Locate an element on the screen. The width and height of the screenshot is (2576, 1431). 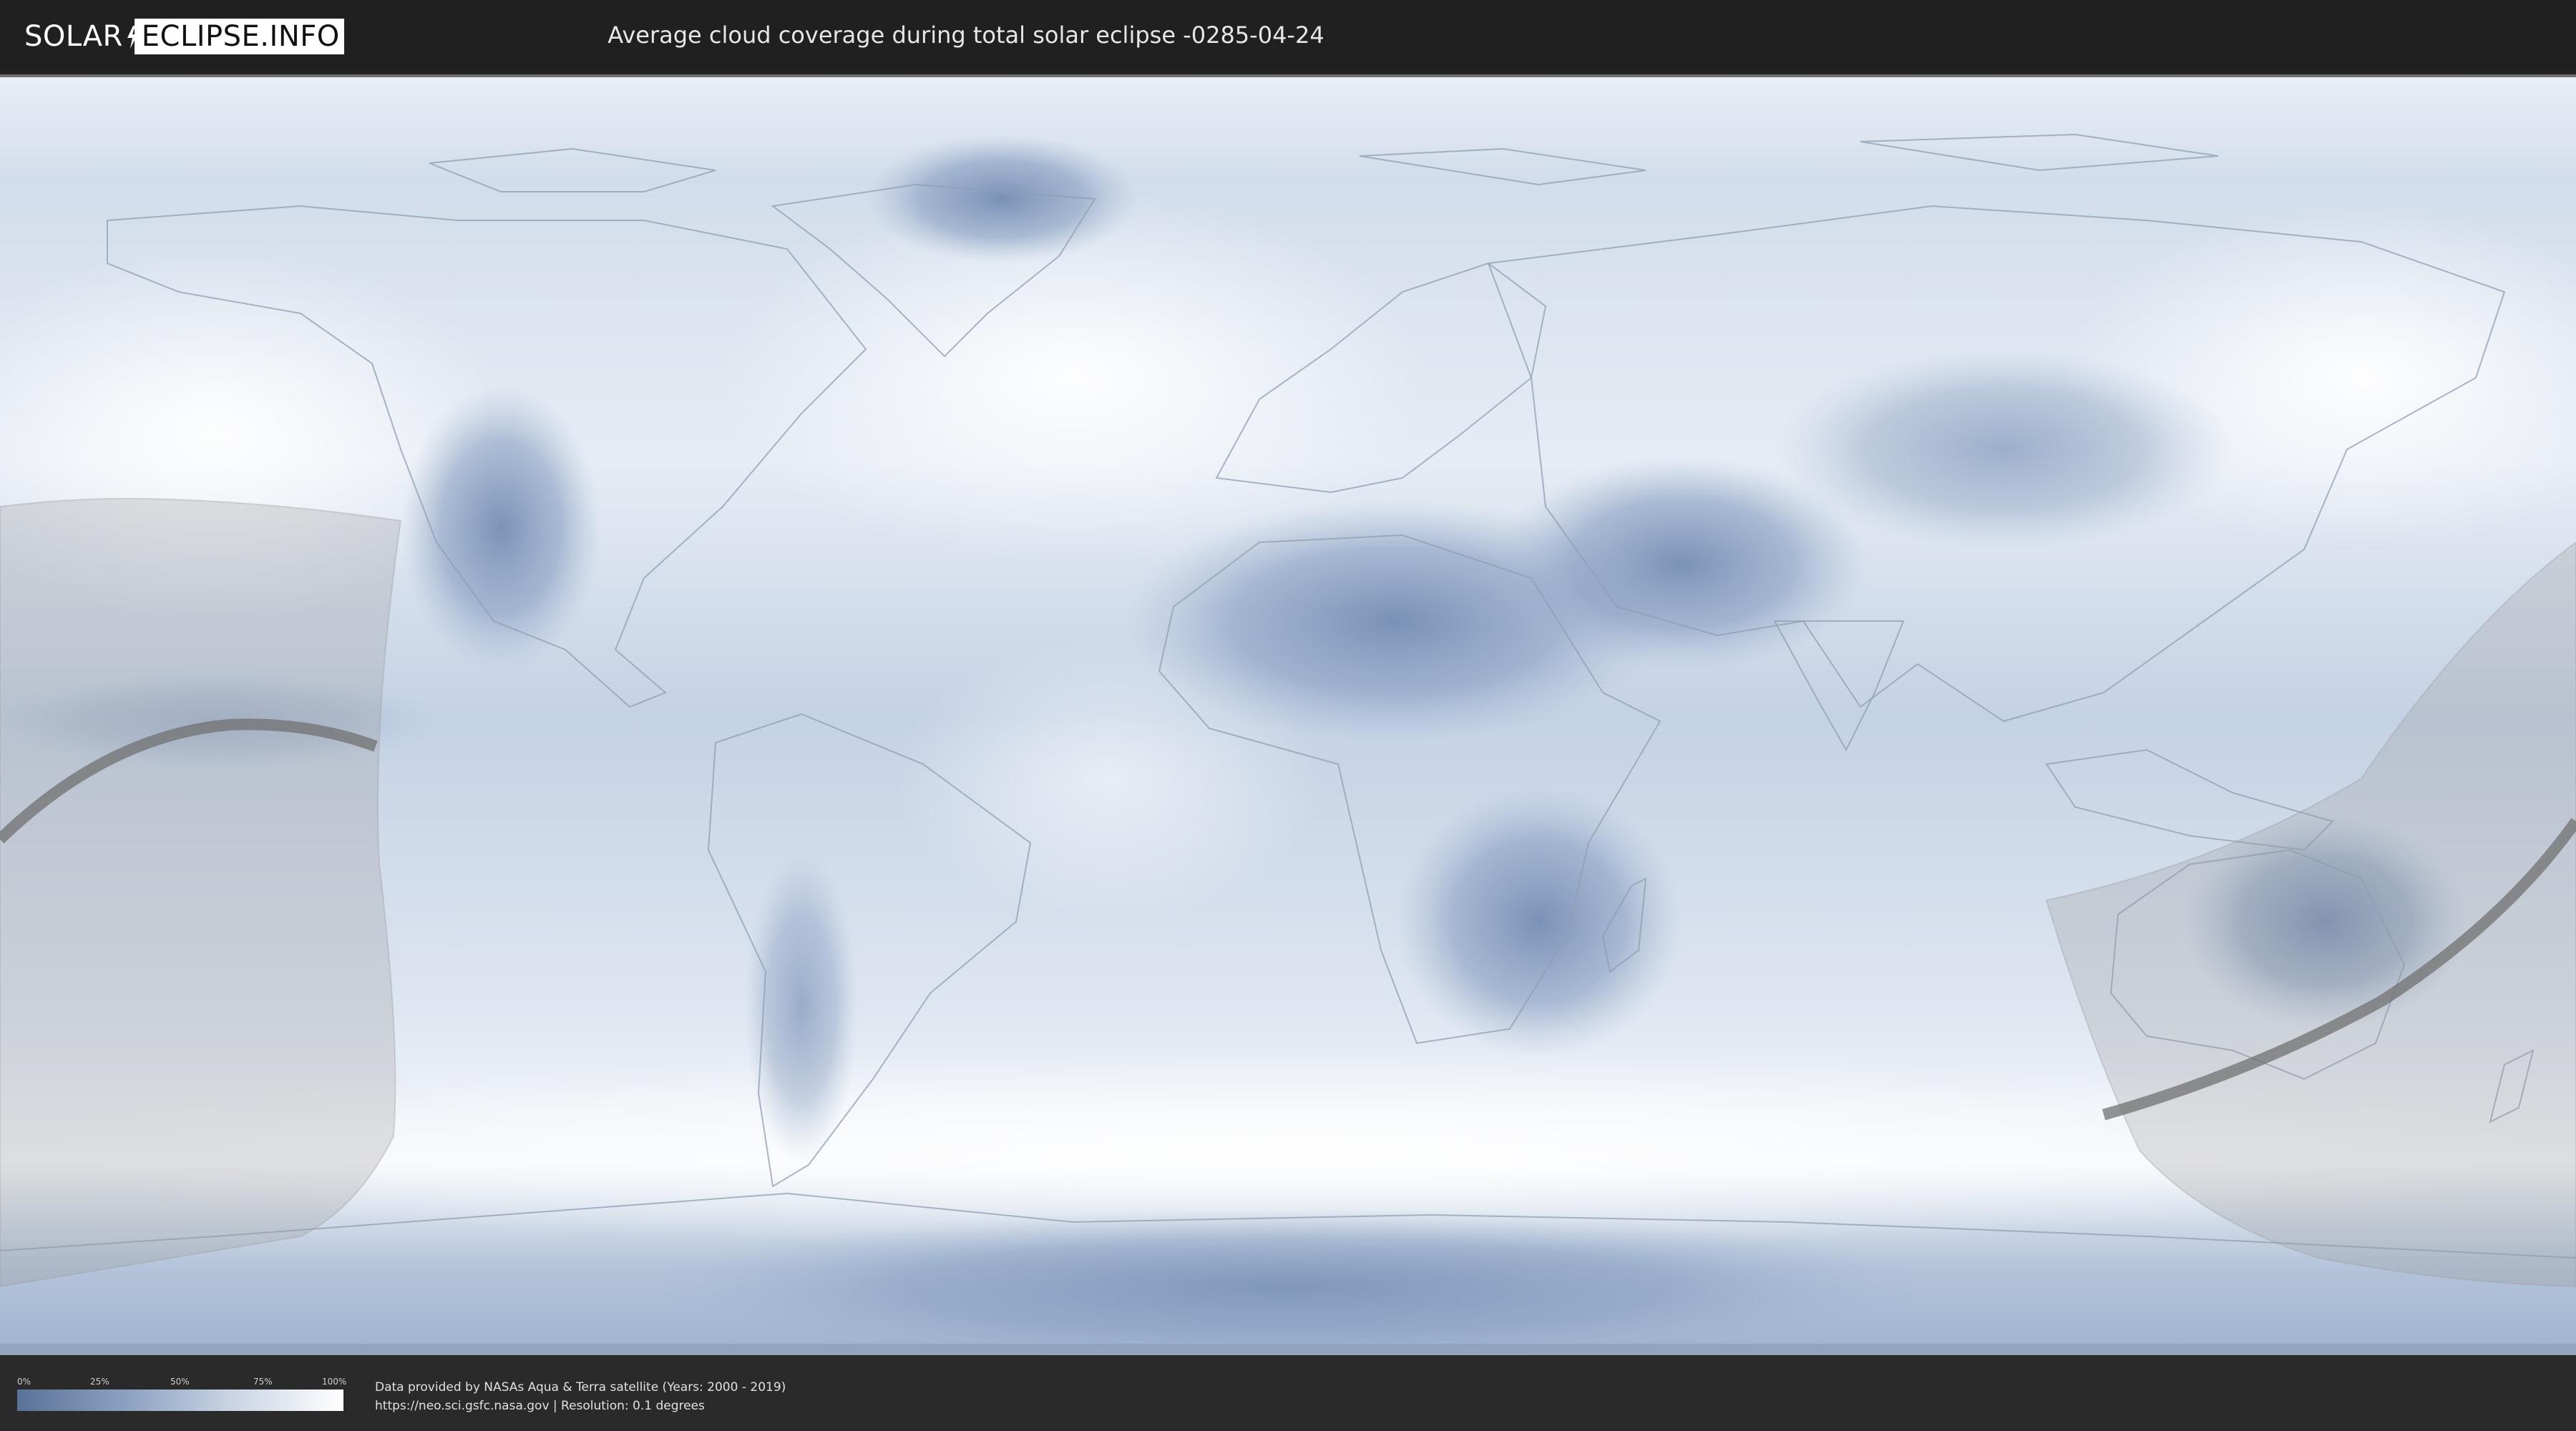
cloud-coverage-legend: 0% 25% 50% 75% 100% is located at coordinates (182, 1394).